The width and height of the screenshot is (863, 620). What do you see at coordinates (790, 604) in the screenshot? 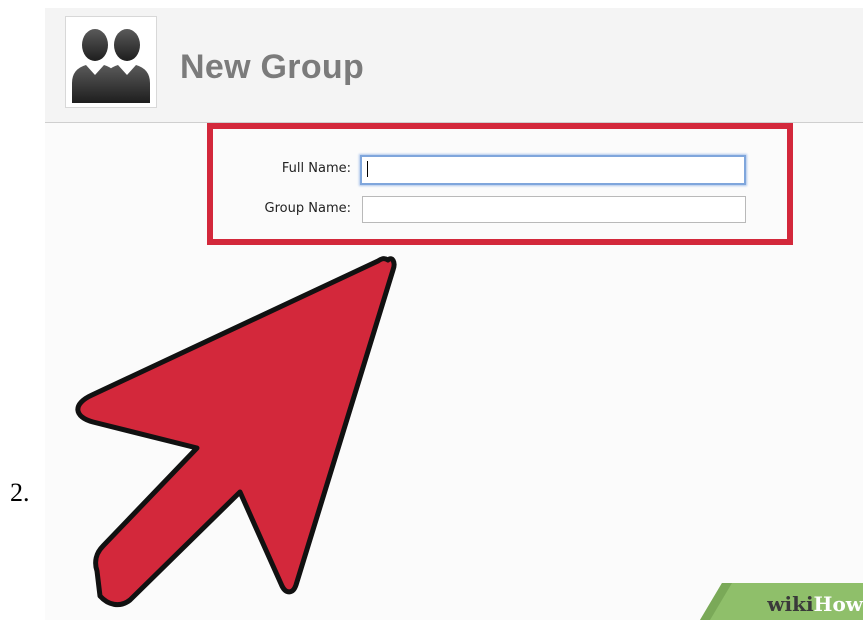
I see `watermark-wiki: wiki` at bounding box center [790, 604].